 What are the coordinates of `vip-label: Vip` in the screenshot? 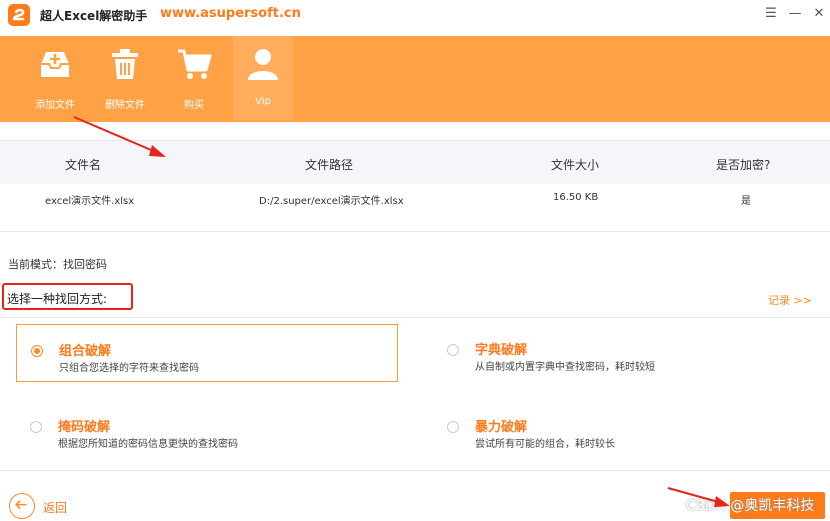 It's located at (263, 101).